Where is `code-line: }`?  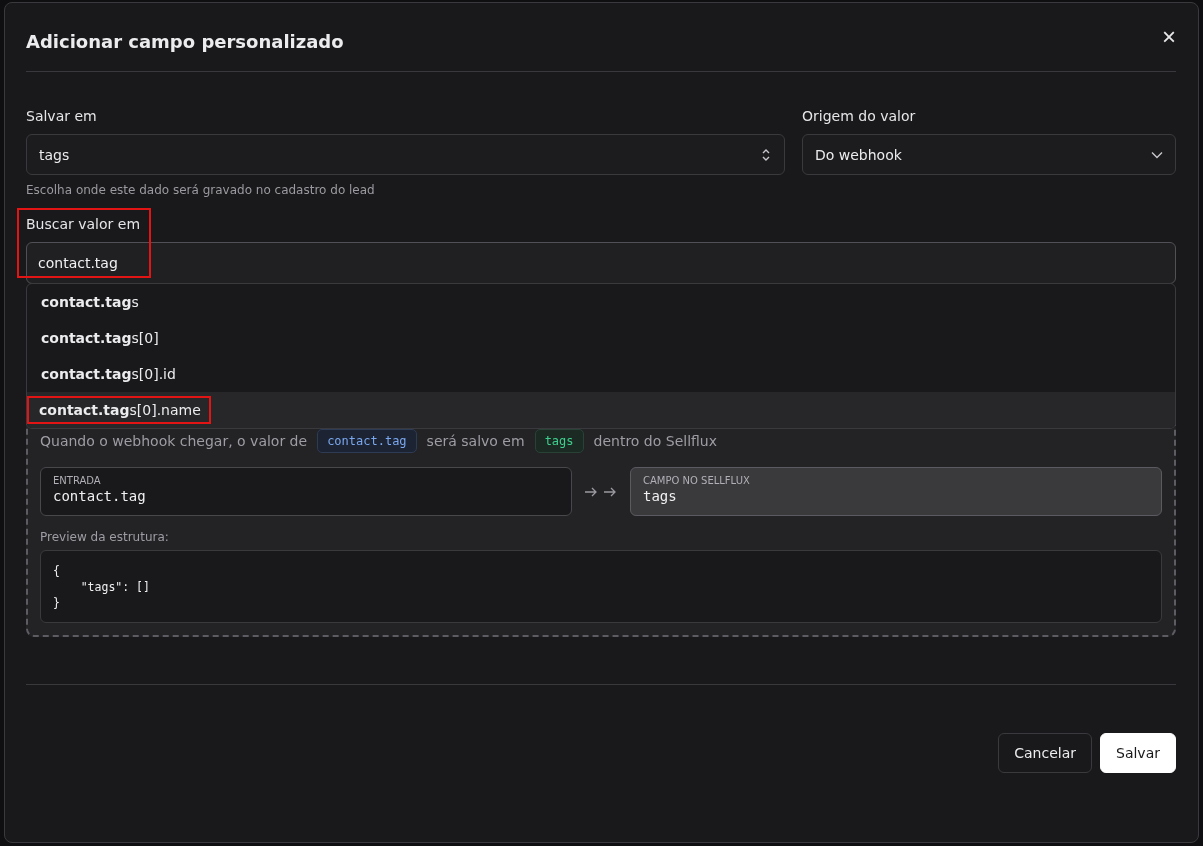 code-line: } is located at coordinates (57, 603).